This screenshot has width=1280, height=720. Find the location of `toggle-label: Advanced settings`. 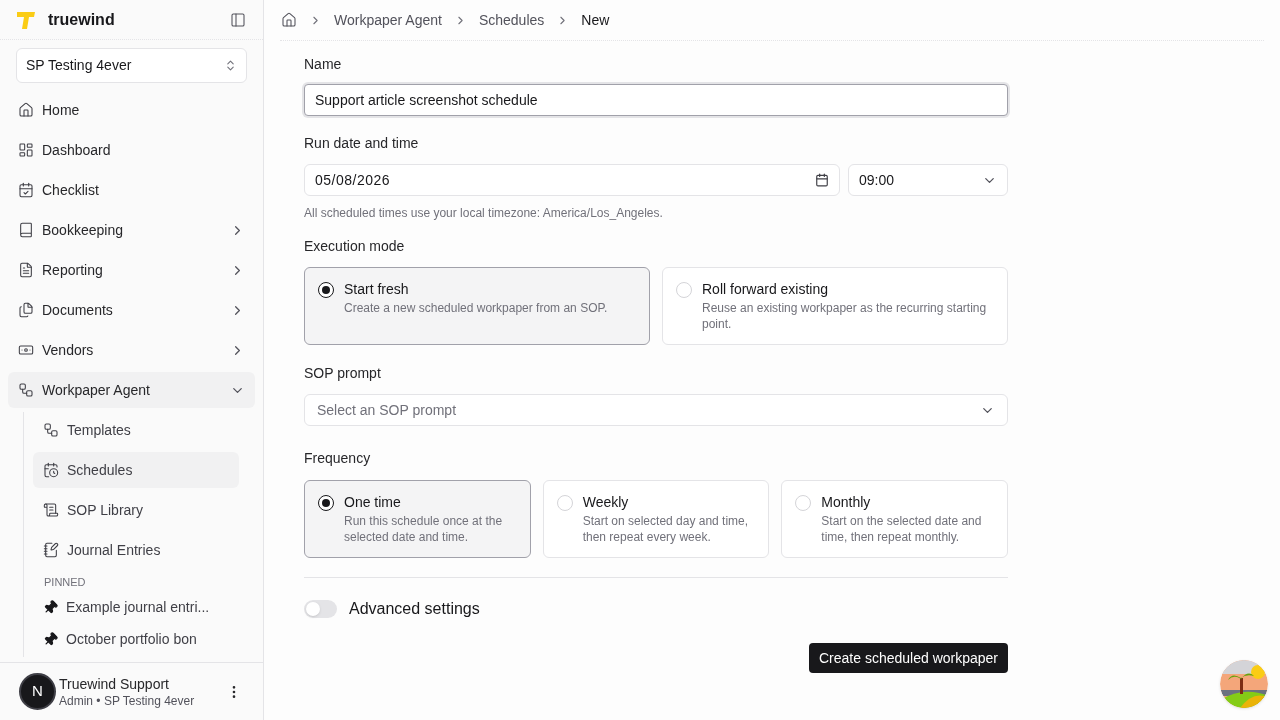

toggle-label: Advanced settings is located at coordinates (414, 609).